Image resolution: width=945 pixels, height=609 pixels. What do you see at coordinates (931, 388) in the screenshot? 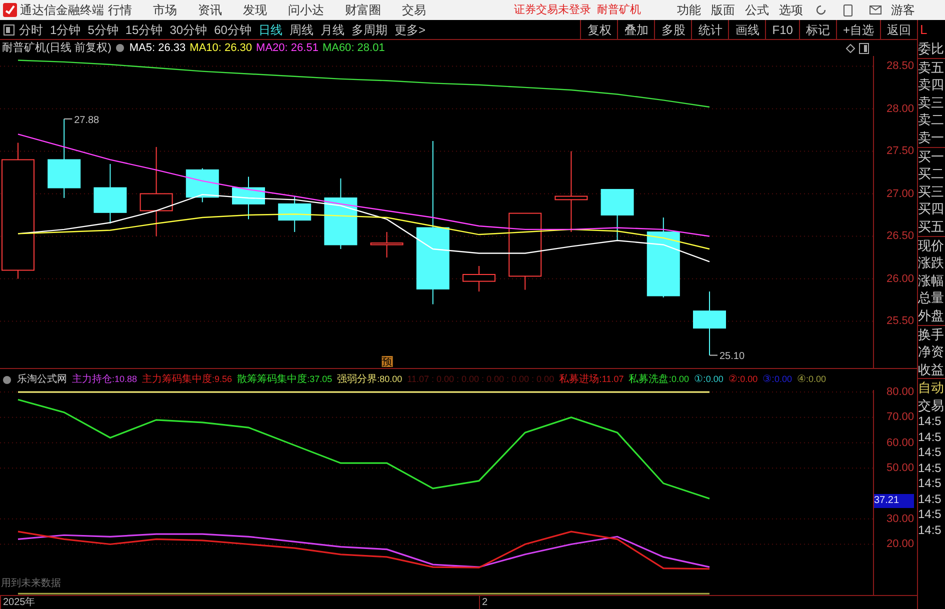
I see `auto-label: 自动` at bounding box center [931, 388].